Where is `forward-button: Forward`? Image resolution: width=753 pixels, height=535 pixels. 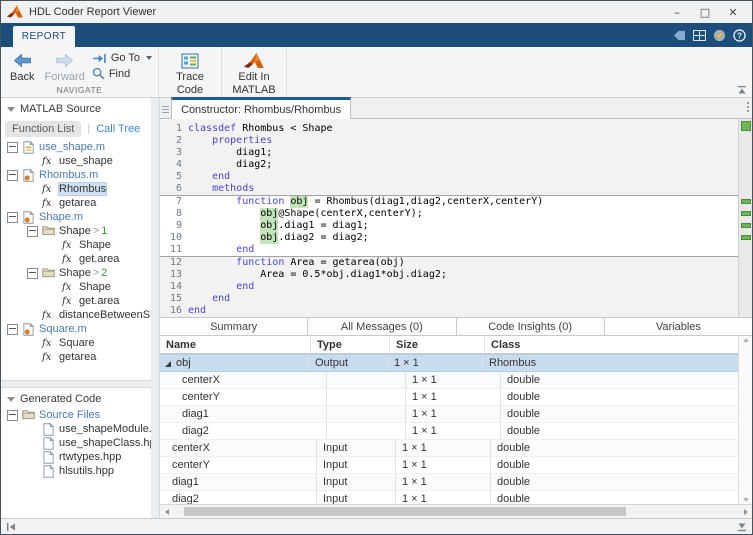
forward-button: Forward is located at coordinates (64, 67).